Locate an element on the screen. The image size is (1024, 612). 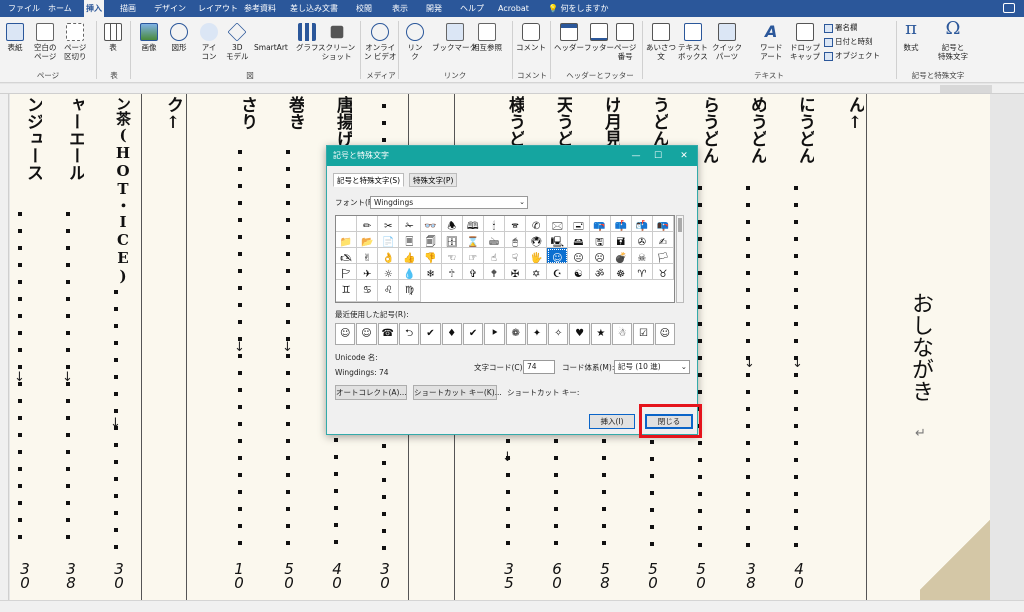
symbol-cell: ⌛ is located at coordinates (473, 240).